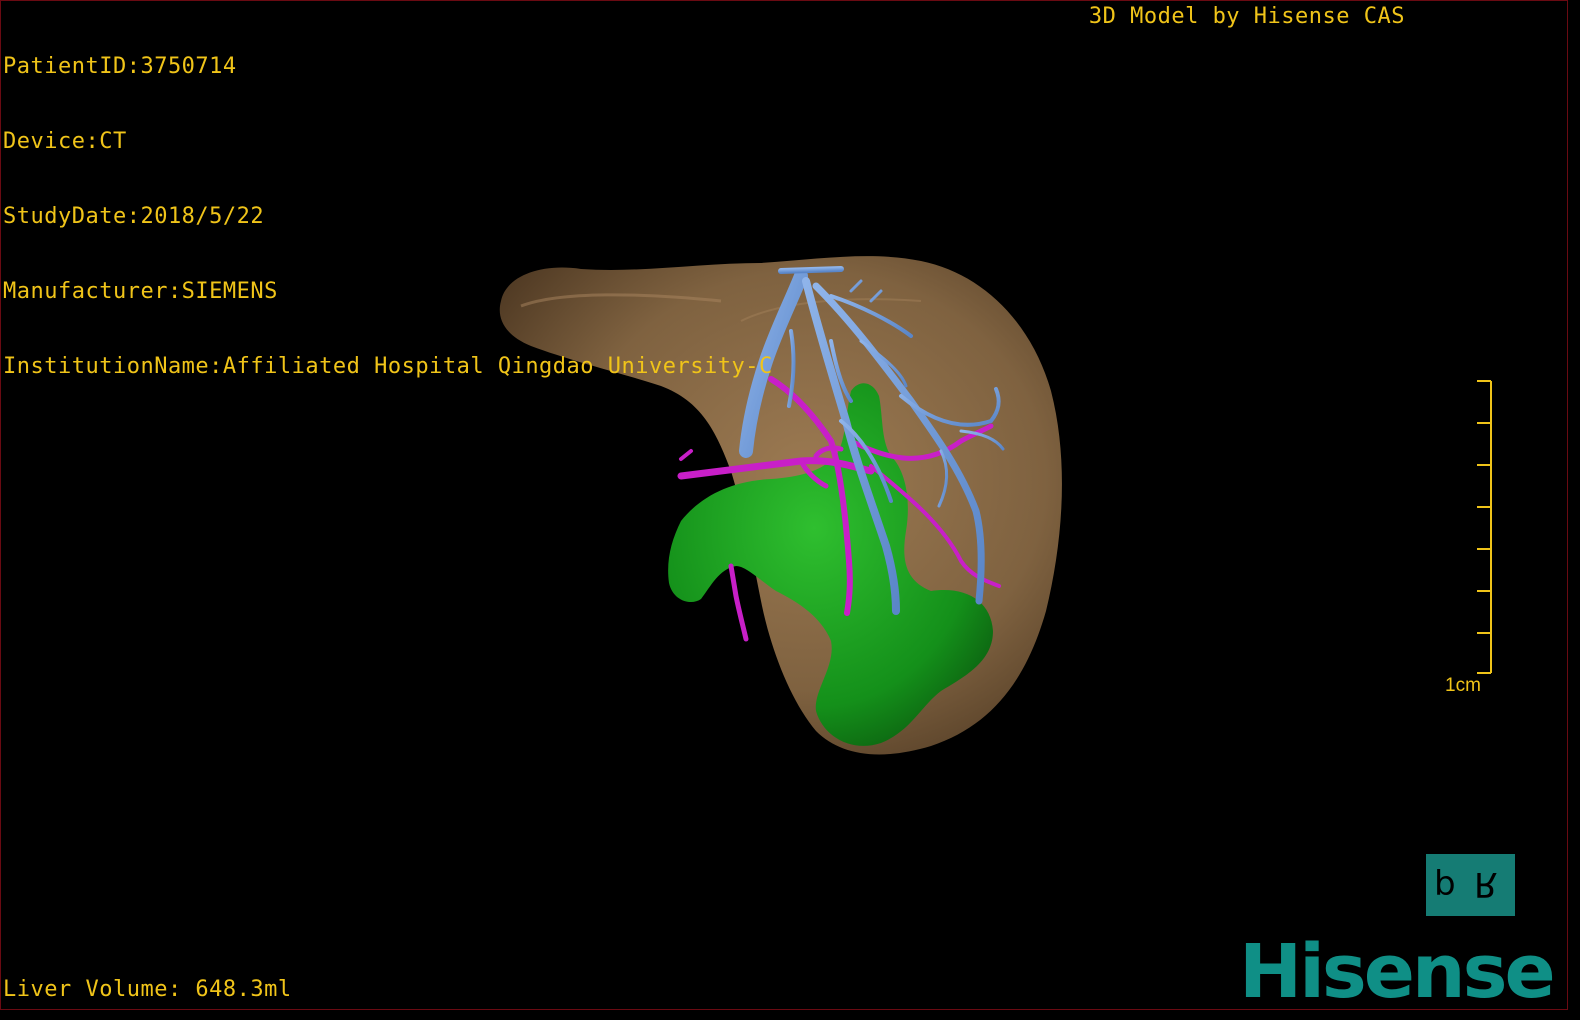 The width and height of the screenshot is (1580, 1020). What do you see at coordinates (1445, 884) in the screenshot?
I see `orientation-glyph-left: d` at bounding box center [1445, 884].